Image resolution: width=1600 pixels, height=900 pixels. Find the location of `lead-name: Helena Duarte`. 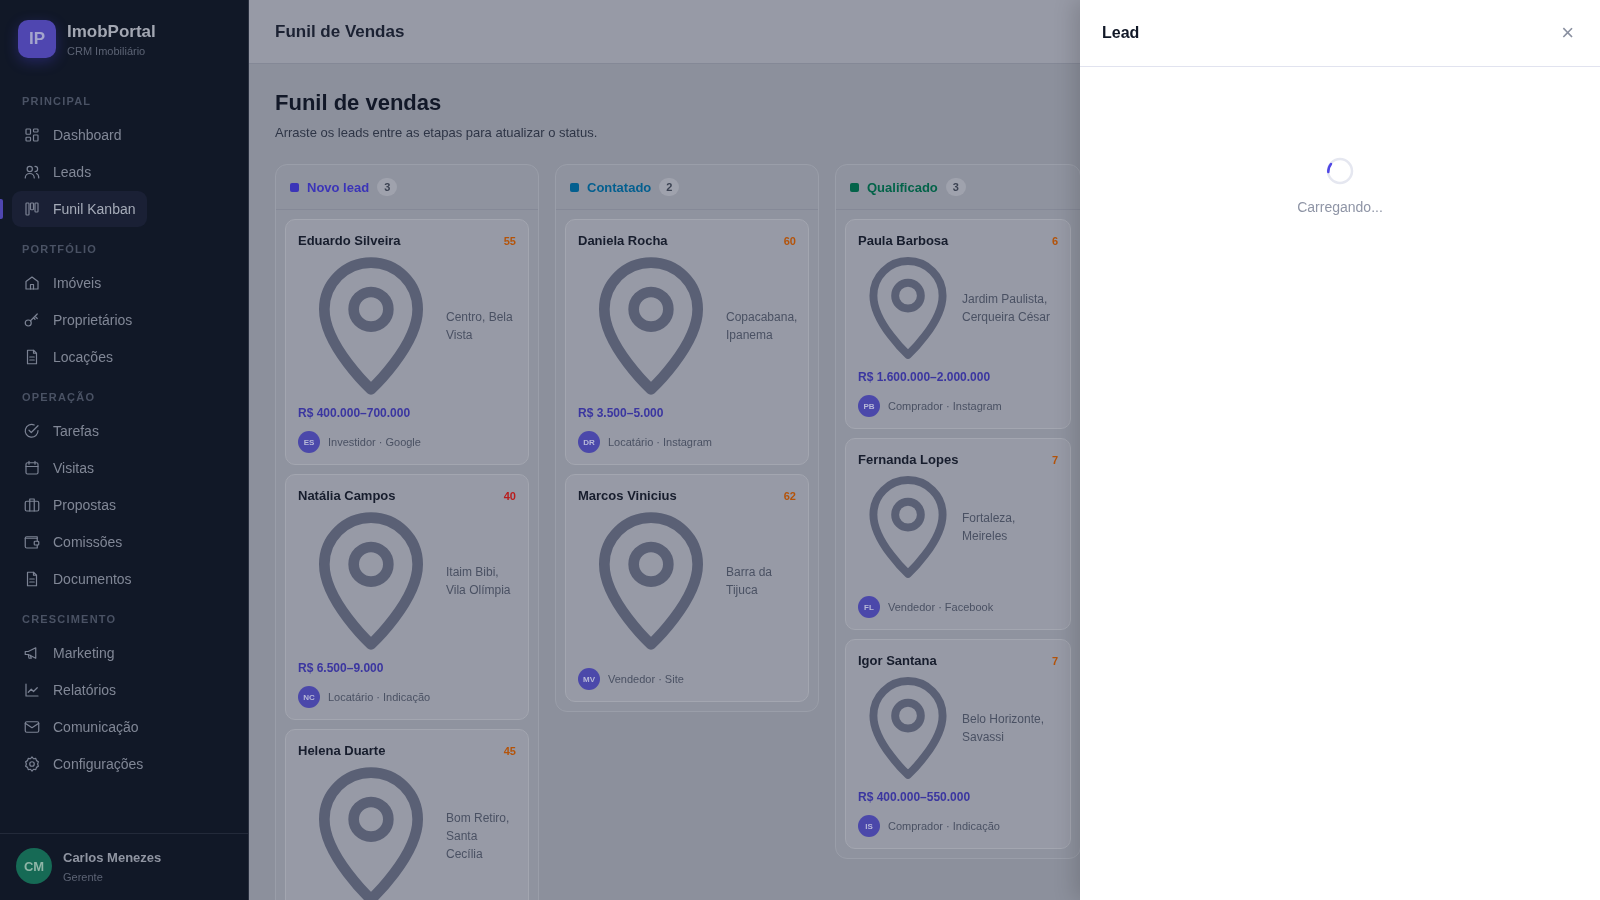

lead-name: Helena Duarte is located at coordinates (342, 750).